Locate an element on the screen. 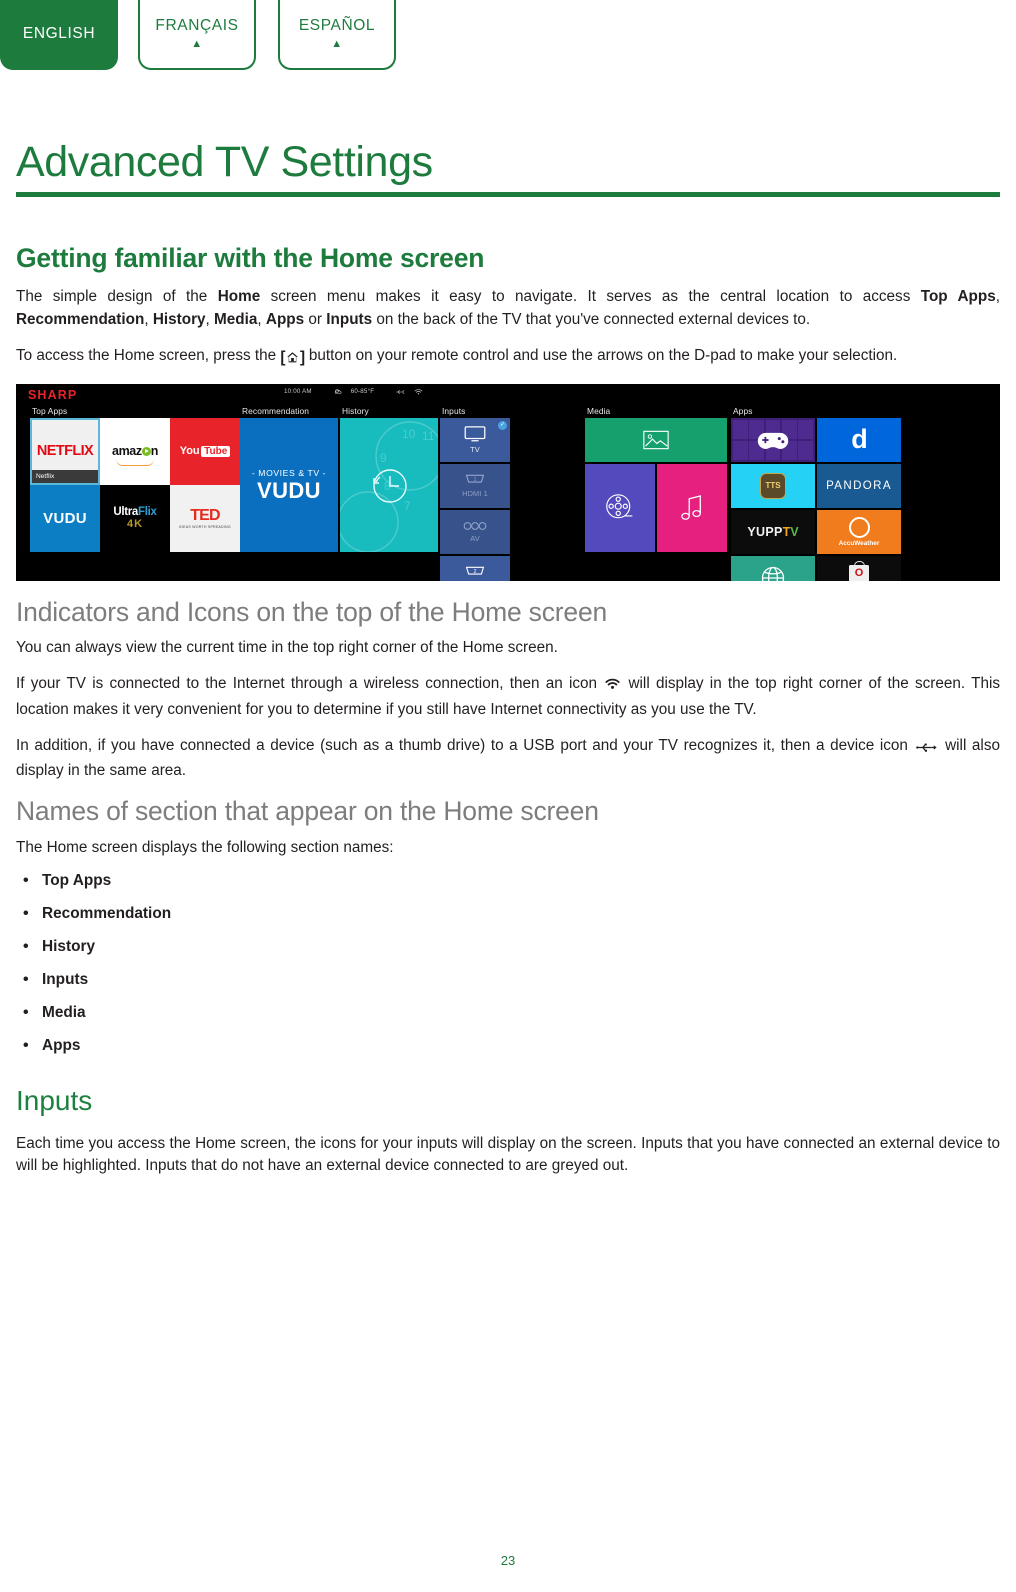 This screenshot has width=1016, height=1592. svg-text: 10 is located at coordinates (409, 434).